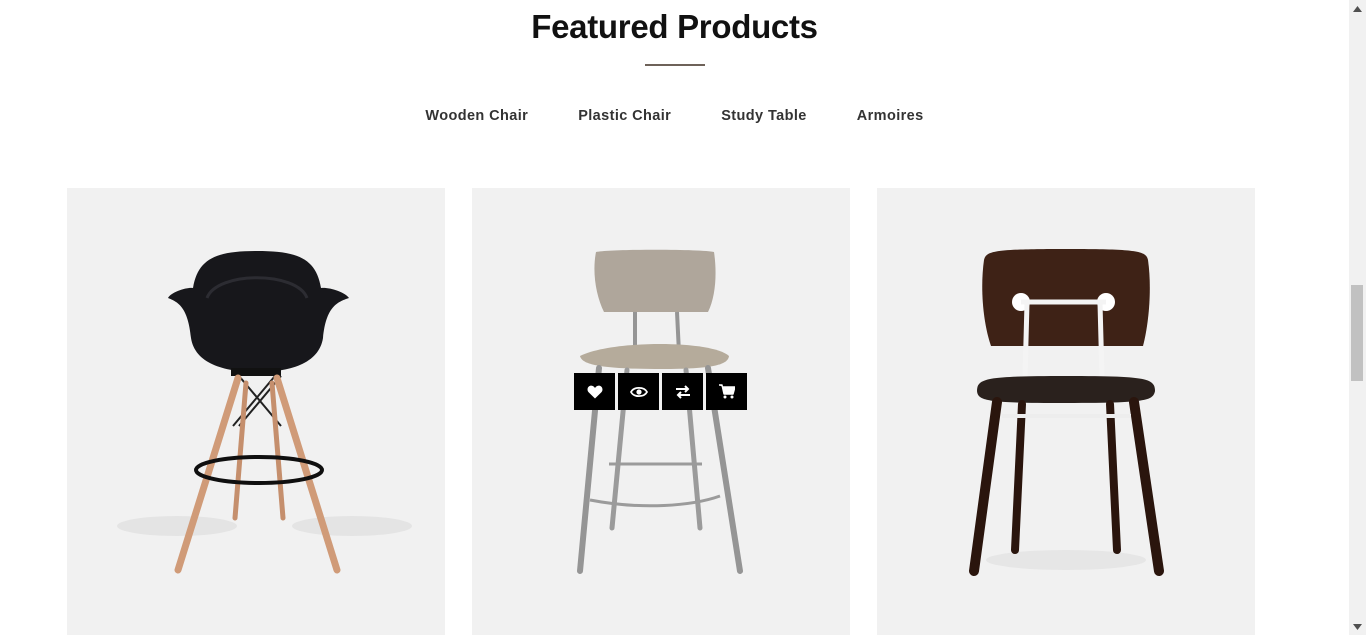  I want to click on tab-wooden-chair: Wooden Chair, so click(476, 116).